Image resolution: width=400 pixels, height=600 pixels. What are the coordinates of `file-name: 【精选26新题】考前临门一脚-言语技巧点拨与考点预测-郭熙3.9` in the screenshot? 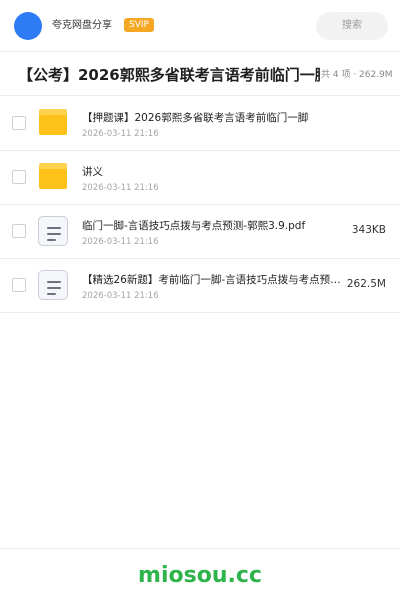 It's located at (213, 280).